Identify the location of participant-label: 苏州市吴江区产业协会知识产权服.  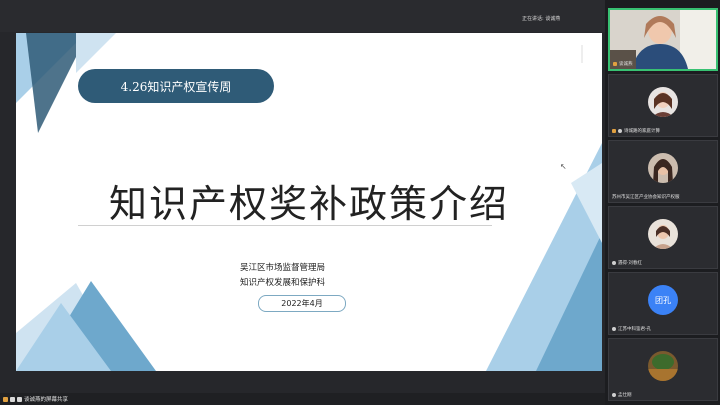
(646, 197).